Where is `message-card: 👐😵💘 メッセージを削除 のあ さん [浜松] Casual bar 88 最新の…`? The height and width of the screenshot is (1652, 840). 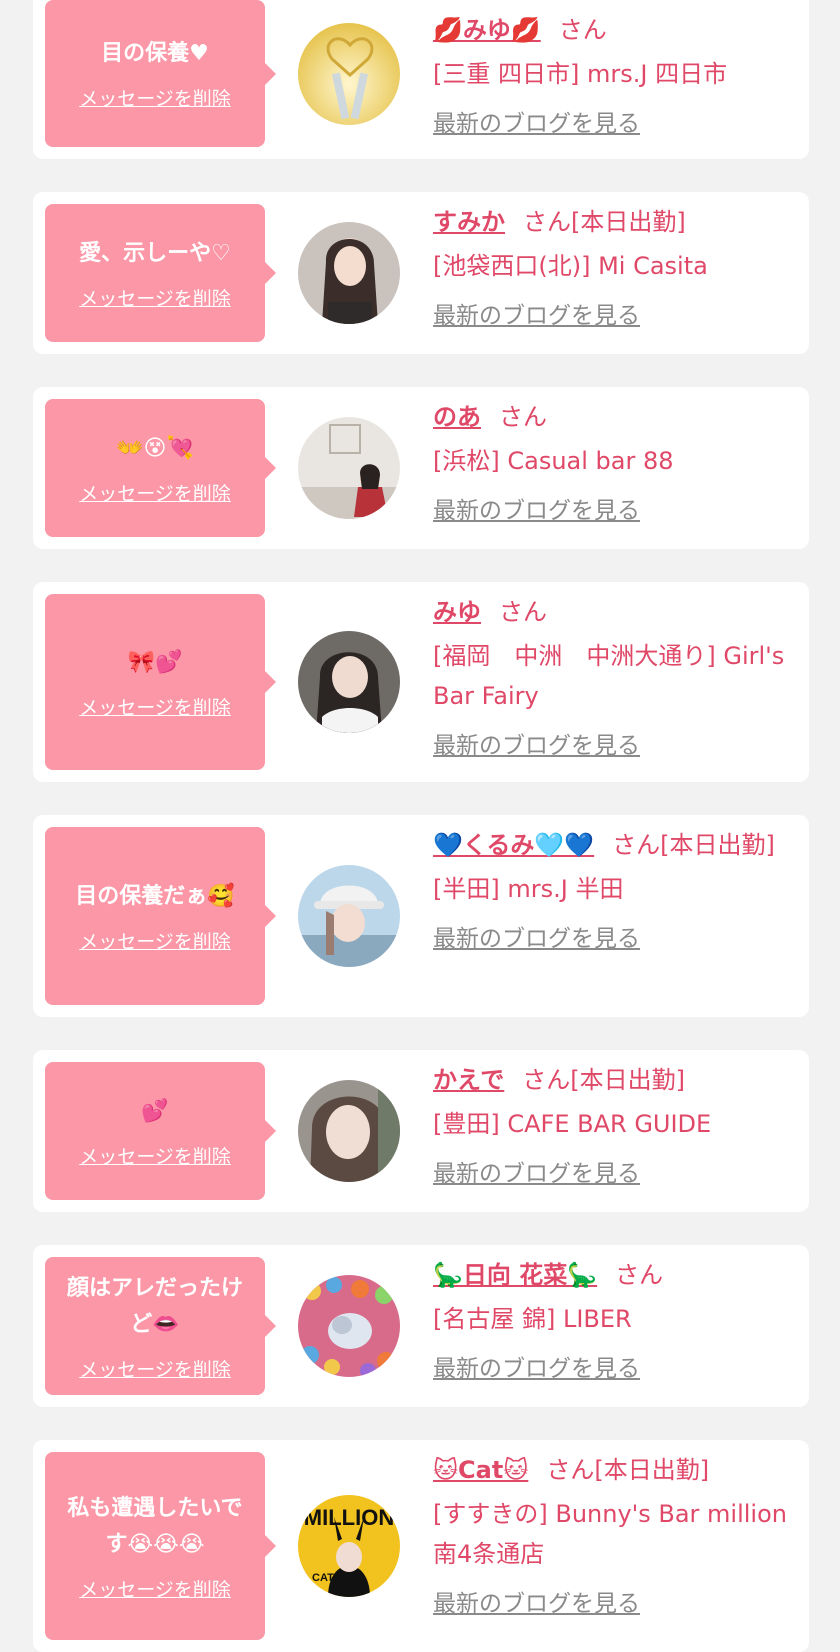 message-card: 👐😵💘 メッセージを削除 のあ さん [浜松] Casual bar 88 最新の… is located at coordinates (421, 468).